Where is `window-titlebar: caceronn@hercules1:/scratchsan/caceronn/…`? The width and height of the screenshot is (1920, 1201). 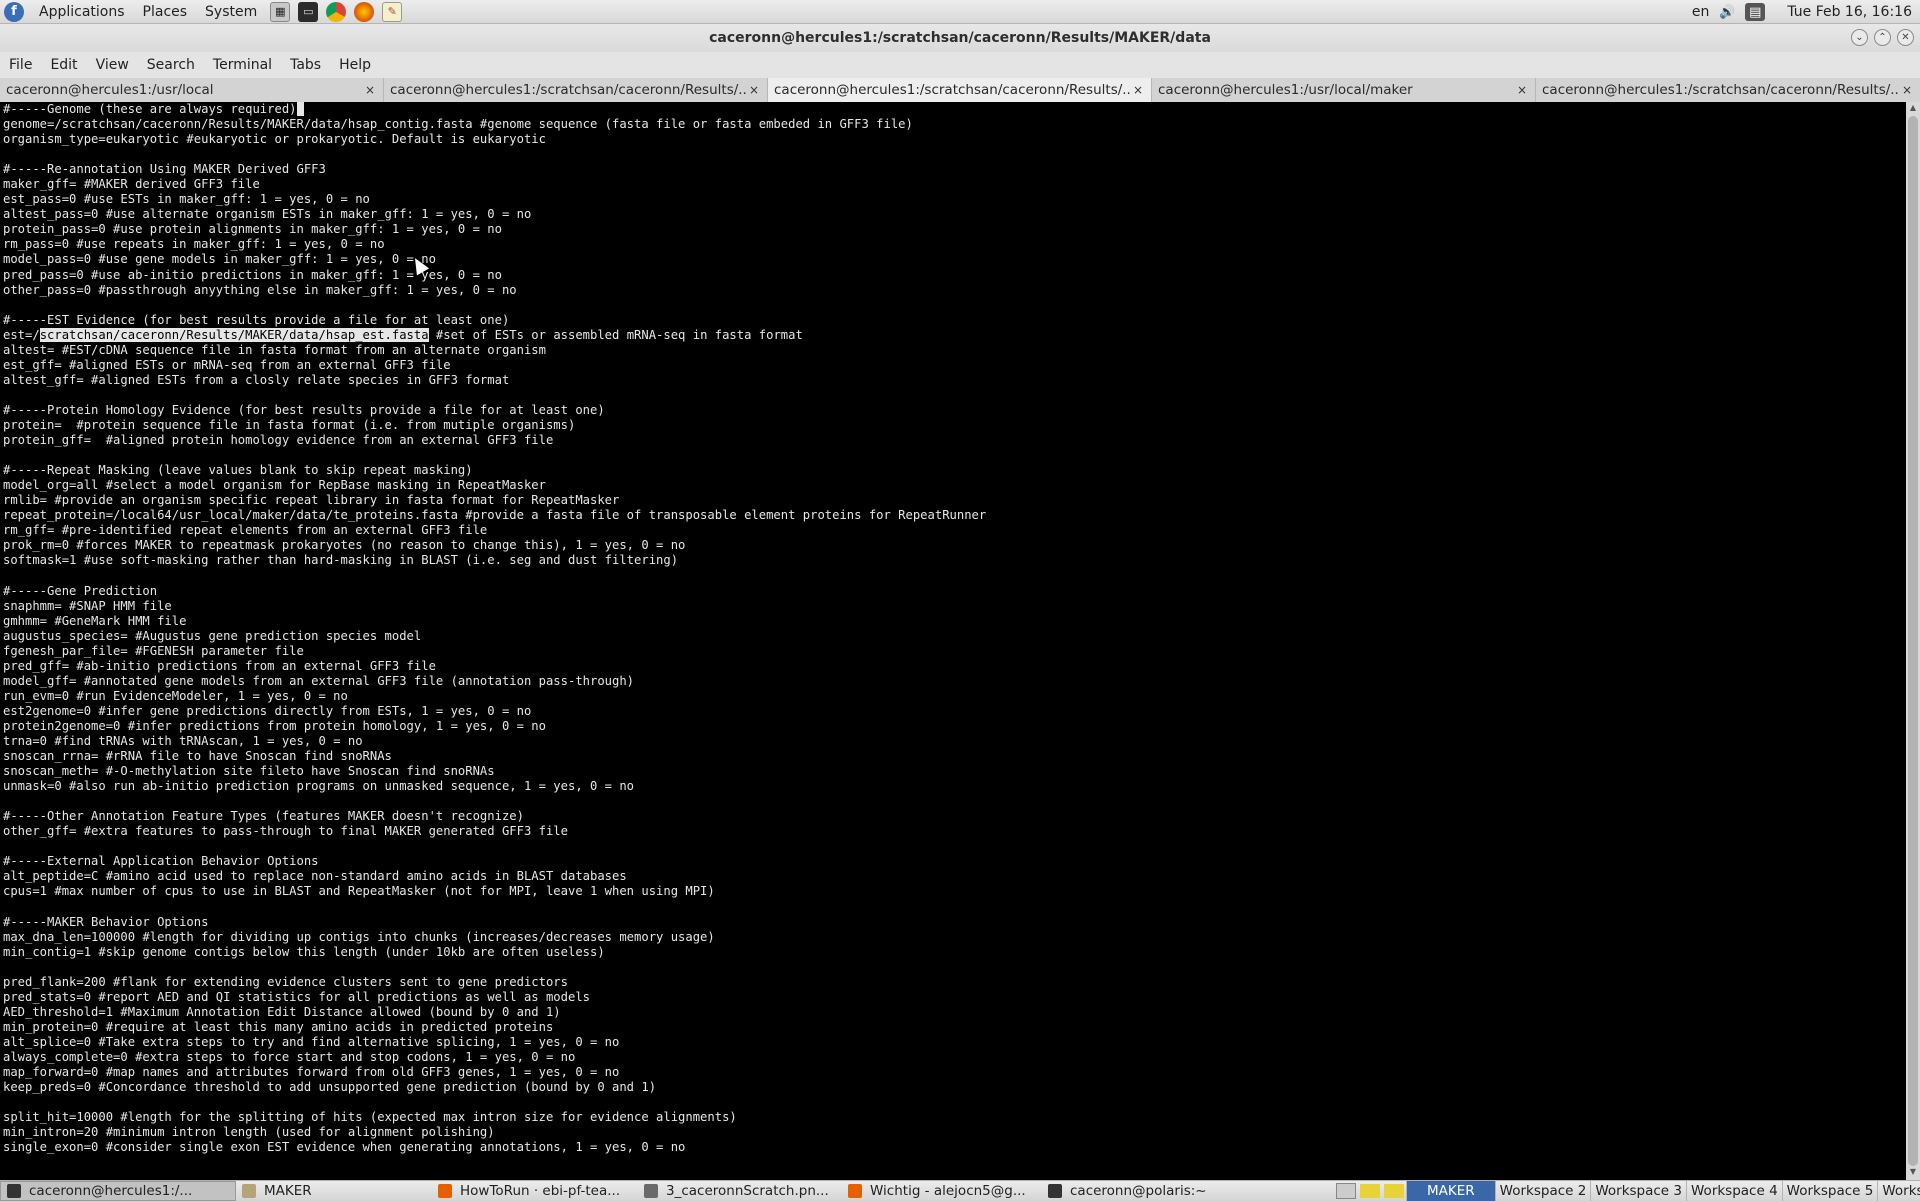 window-titlebar: caceronn@hercules1:/scratchsan/caceronn/… is located at coordinates (960, 38).